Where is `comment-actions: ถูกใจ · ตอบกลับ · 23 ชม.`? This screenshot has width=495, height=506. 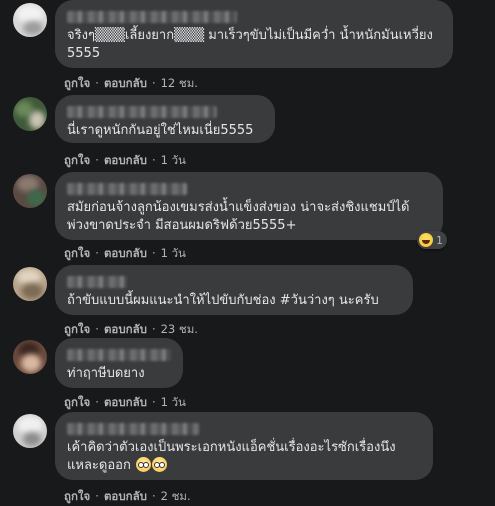 comment-actions: ถูกใจ · ตอบกลับ · 23 ชม. is located at coordinates (131, 330).